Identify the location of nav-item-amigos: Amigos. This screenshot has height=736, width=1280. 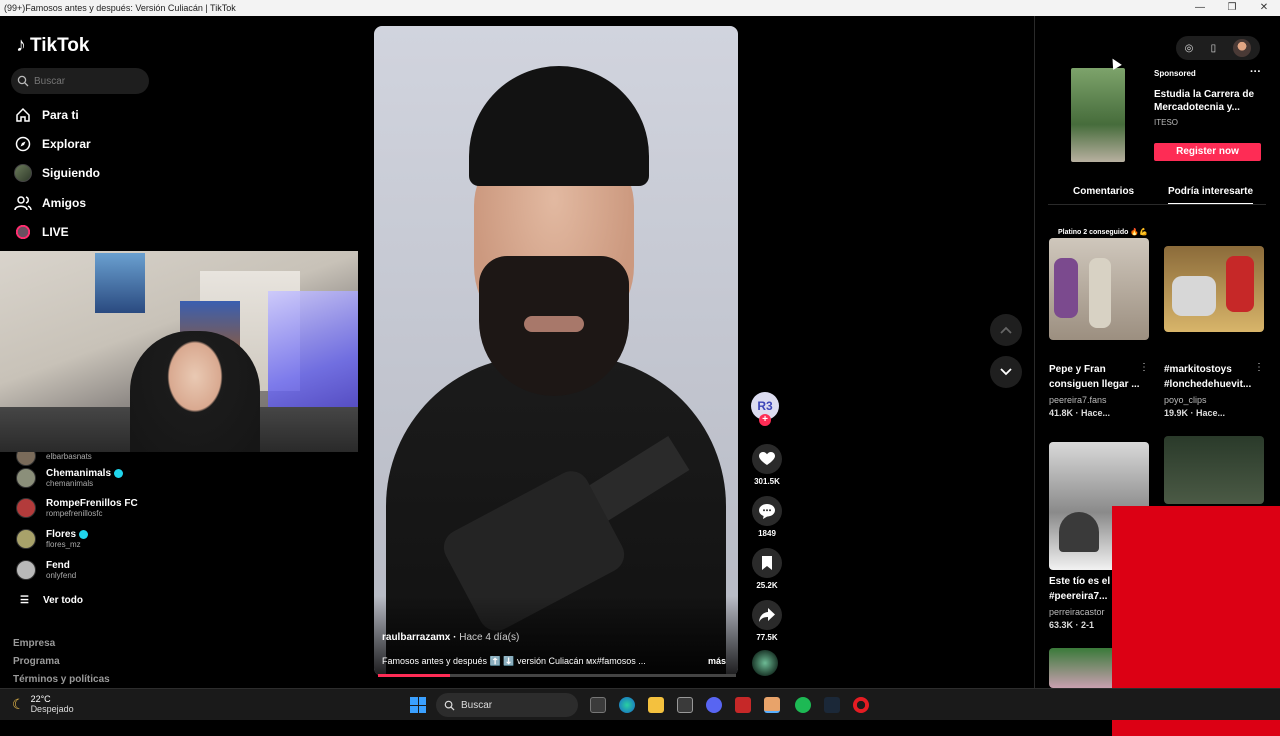
(50, 203).